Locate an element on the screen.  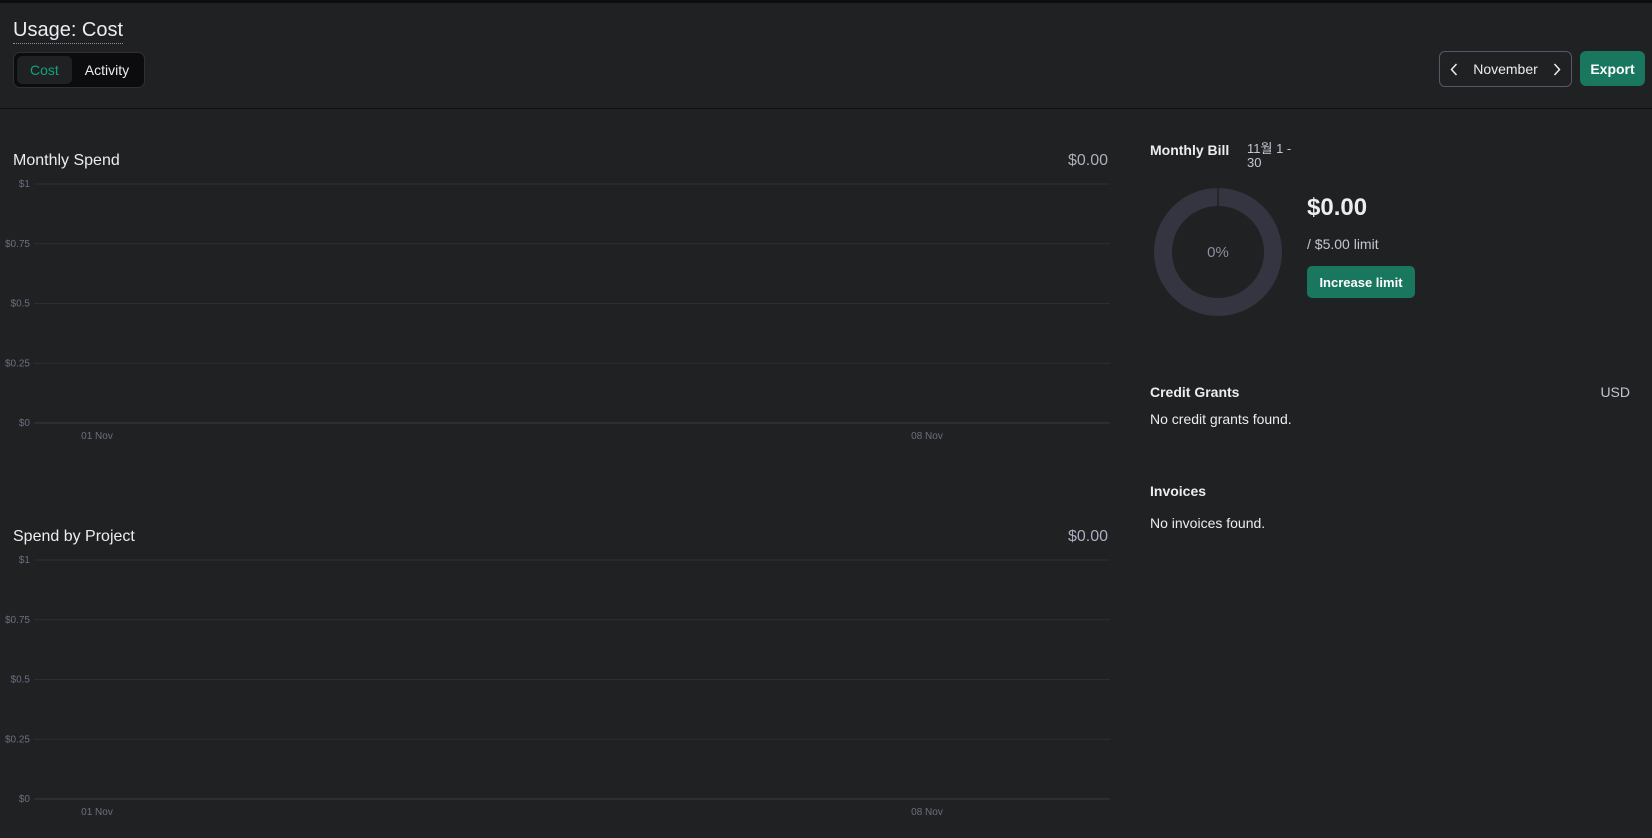
monthly-spend-x-tick: 01 Nov is located at coordinates (97, 436).